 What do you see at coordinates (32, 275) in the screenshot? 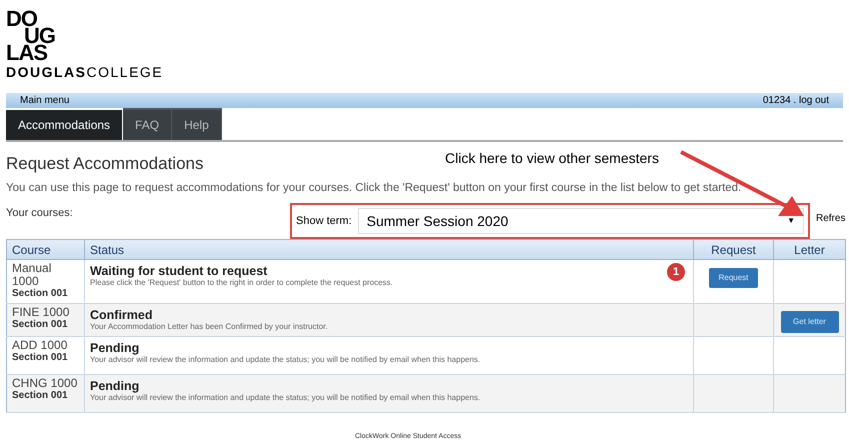
I see `course-name: Manual 1000` at bounding box center [32, 275].